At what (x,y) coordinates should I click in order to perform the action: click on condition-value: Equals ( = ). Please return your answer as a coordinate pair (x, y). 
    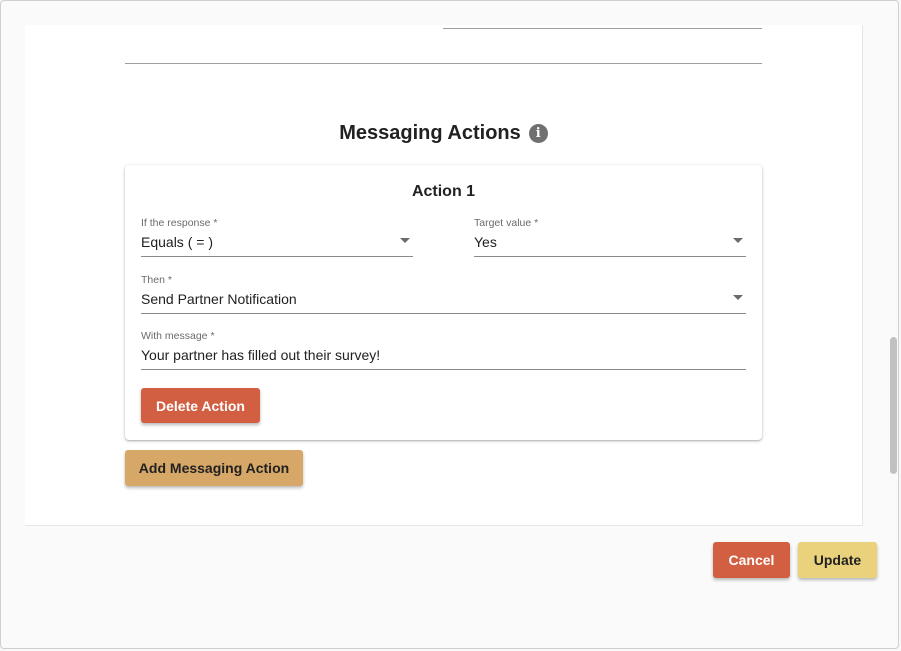
    Looking at the image, I should click on (177, 242).